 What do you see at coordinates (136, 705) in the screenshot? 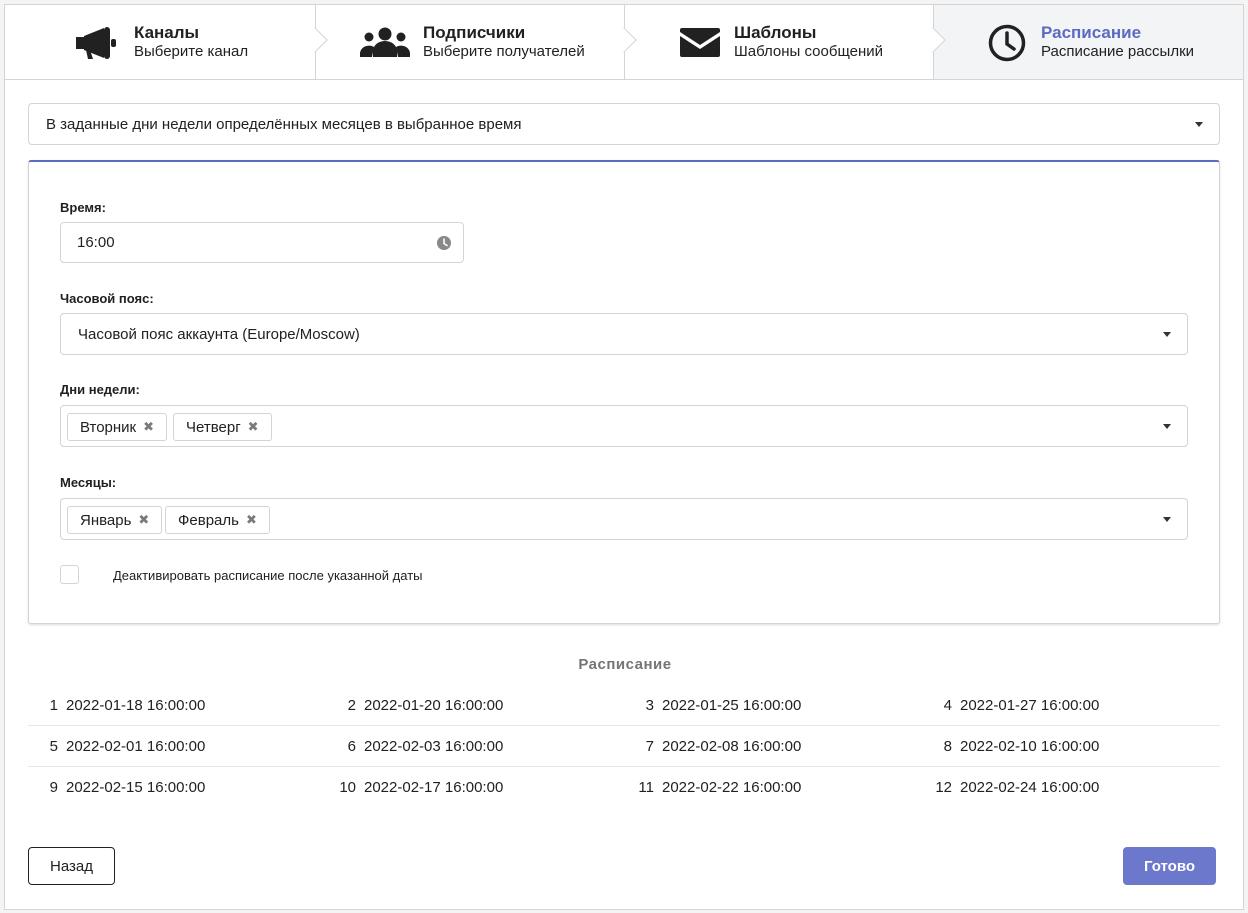
I see `cell-date: 2022-01-18 16:00:00` at bounding box center [136, 705].